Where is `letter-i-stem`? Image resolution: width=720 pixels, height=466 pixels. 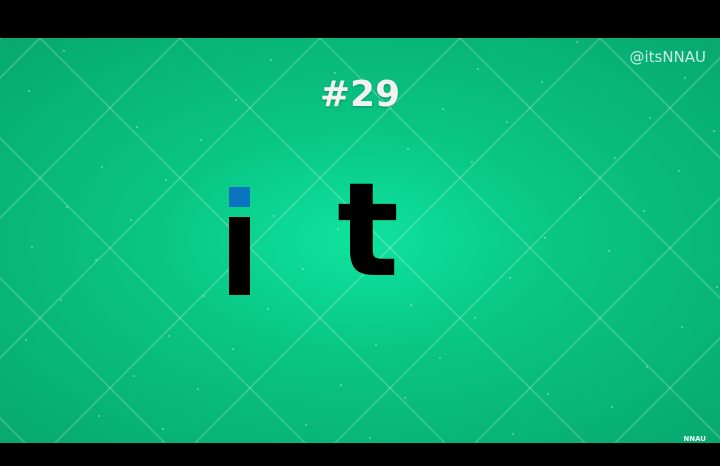 letter-i-stem is located at coordinates (239, 256).